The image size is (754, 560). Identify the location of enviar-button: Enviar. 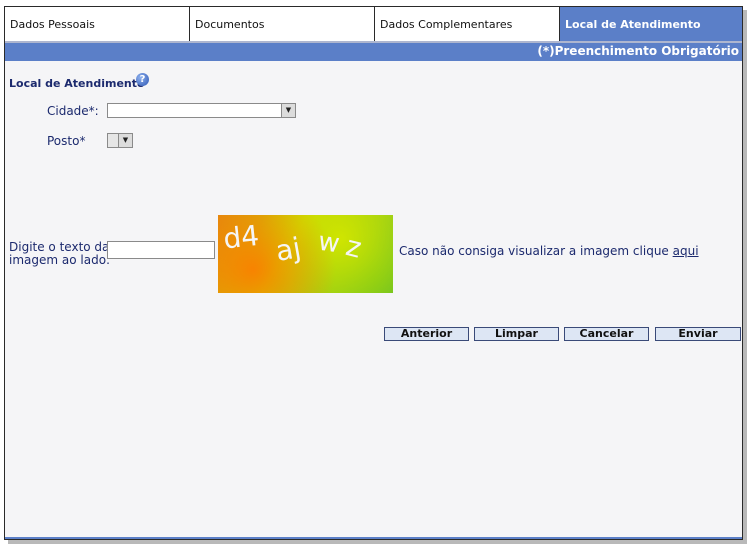
(698, 334).